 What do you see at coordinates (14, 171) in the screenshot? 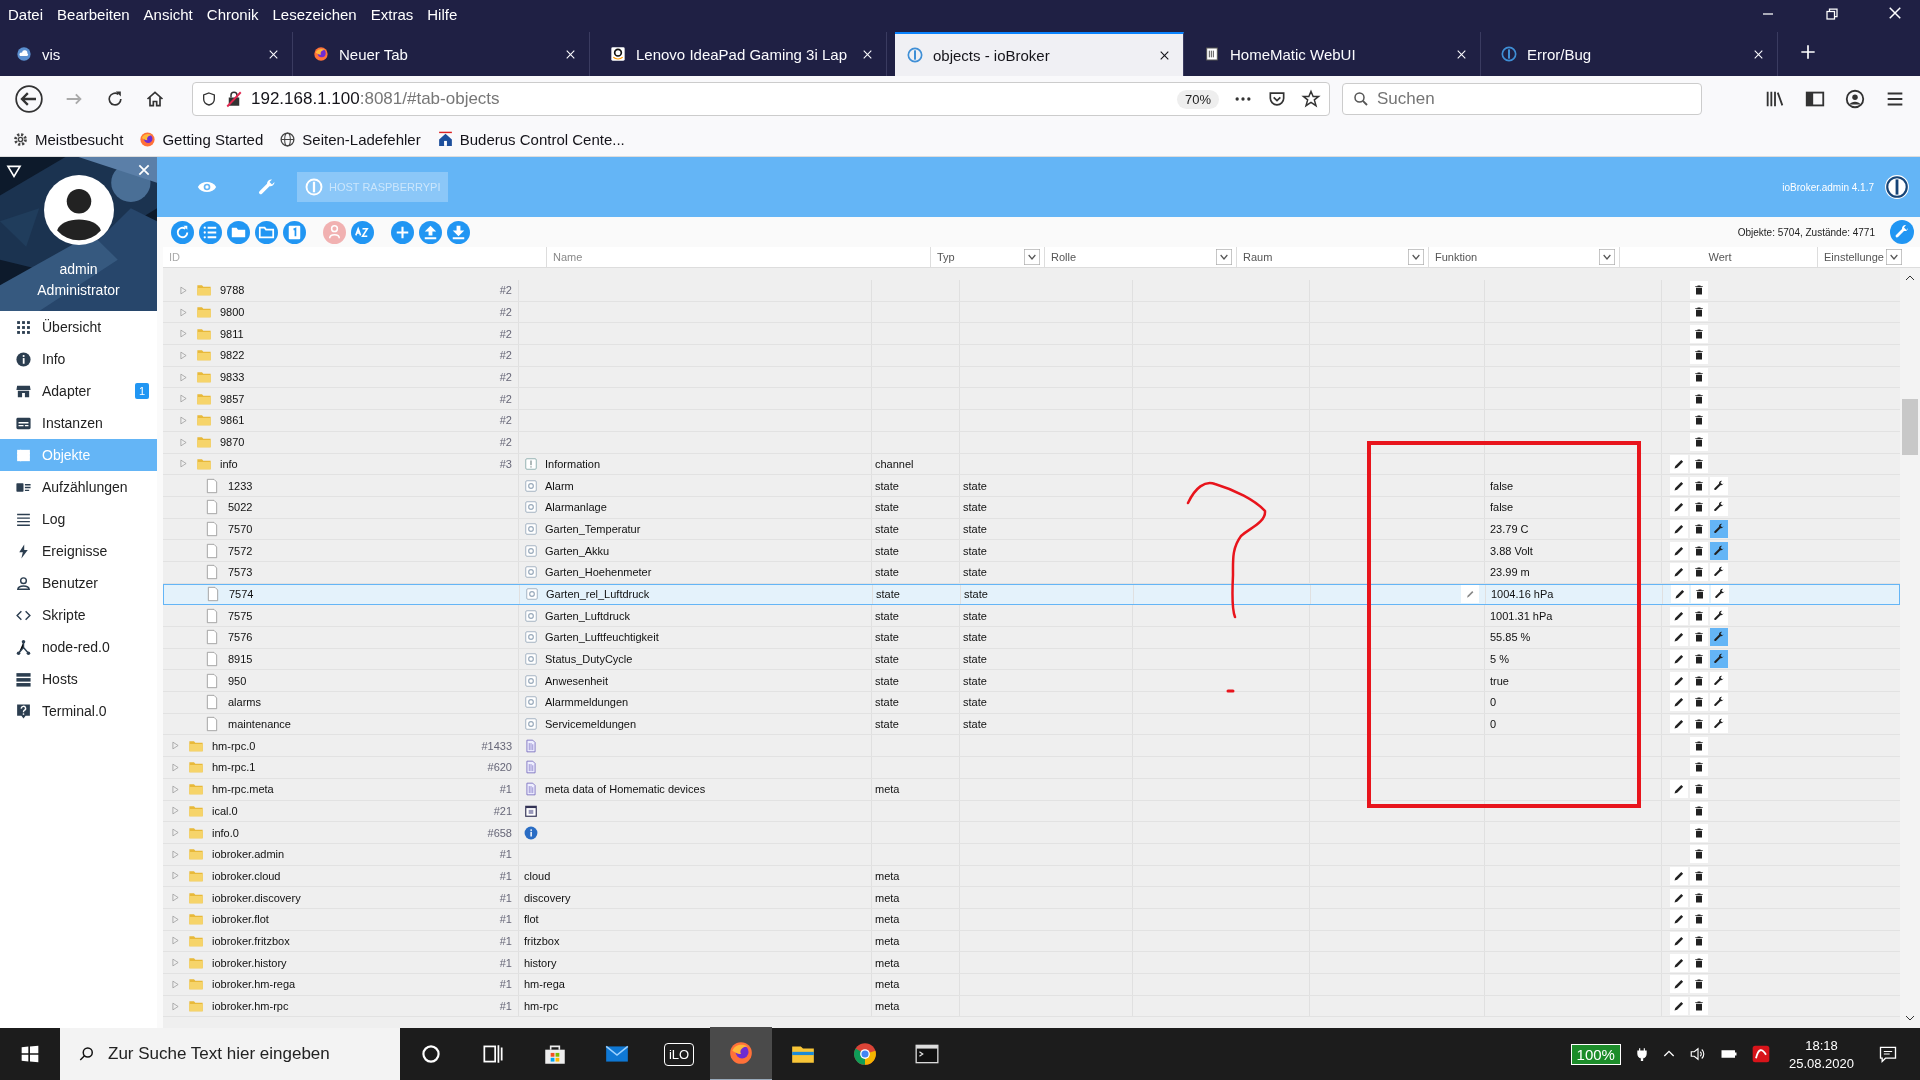
I see `collapse-triangle-icon` at bounding box center [14, 171].